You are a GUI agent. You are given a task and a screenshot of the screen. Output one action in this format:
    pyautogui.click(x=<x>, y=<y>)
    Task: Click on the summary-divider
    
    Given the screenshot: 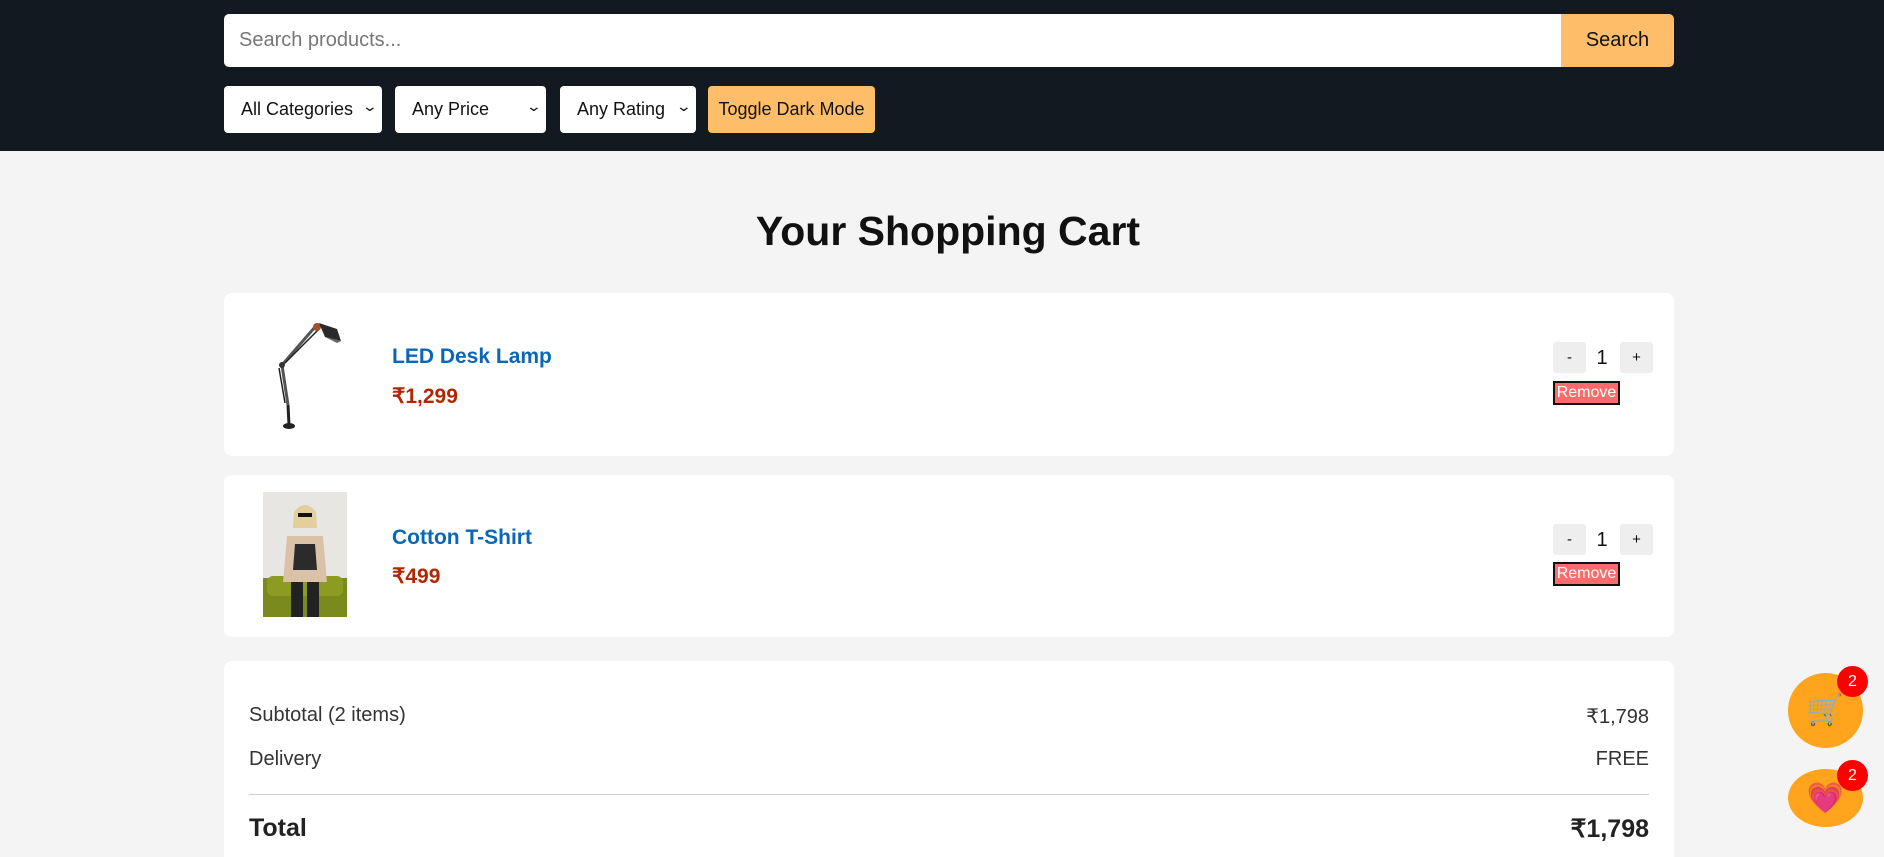 What is the action you would take?
    pyautogui.click(x=949, y=794)
    